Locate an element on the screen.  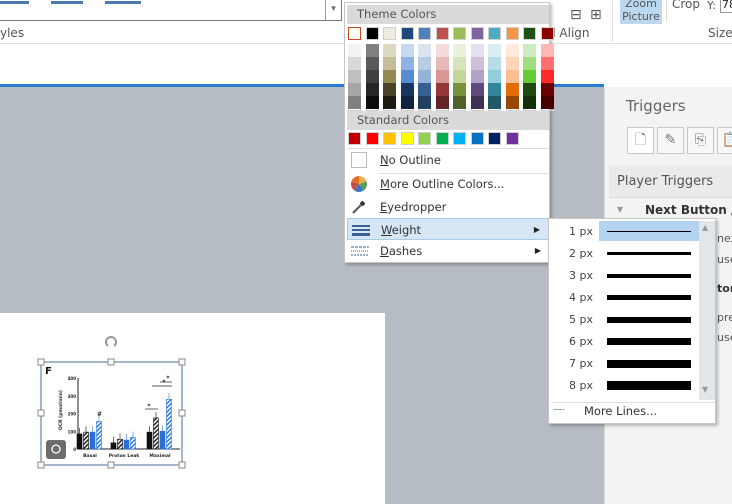
scroll-up-icon: ▲ is located at coordinates (705, 227).